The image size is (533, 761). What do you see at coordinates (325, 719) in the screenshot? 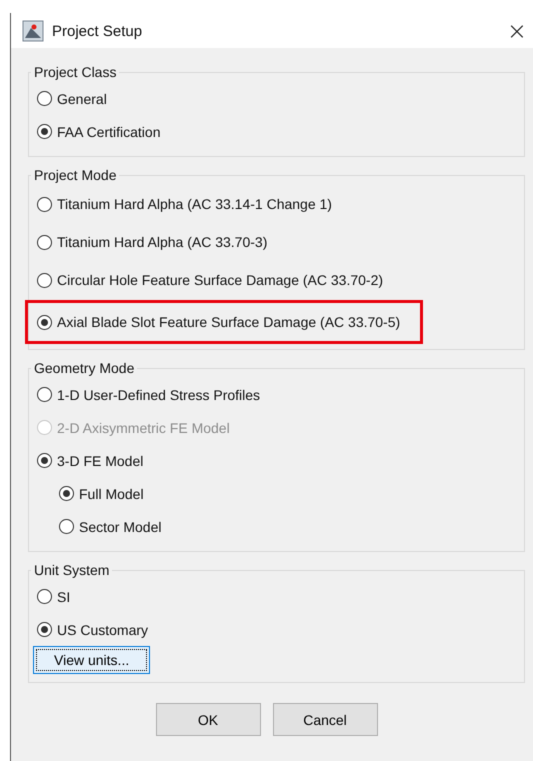
I see `dialog-button: Cancel` at bounding box center [325, 719].